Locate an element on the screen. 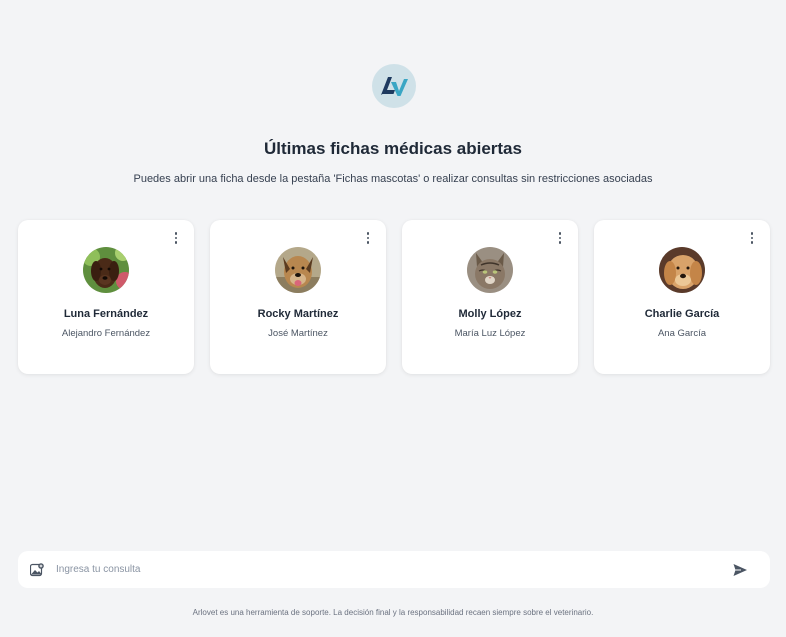  page-title: Últimas fichas médicas abiertas is located at coordinates (393, 148).